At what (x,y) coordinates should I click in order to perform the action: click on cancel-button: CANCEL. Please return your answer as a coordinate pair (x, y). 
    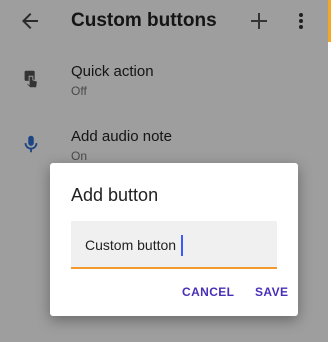
    Looking at the image, I should click on (208, 292).